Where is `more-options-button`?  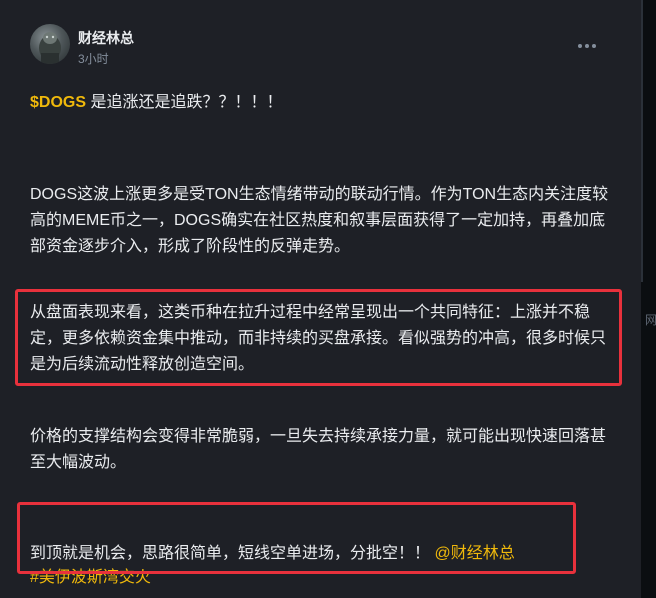
more-options-button is located at coordinates (587, 46).